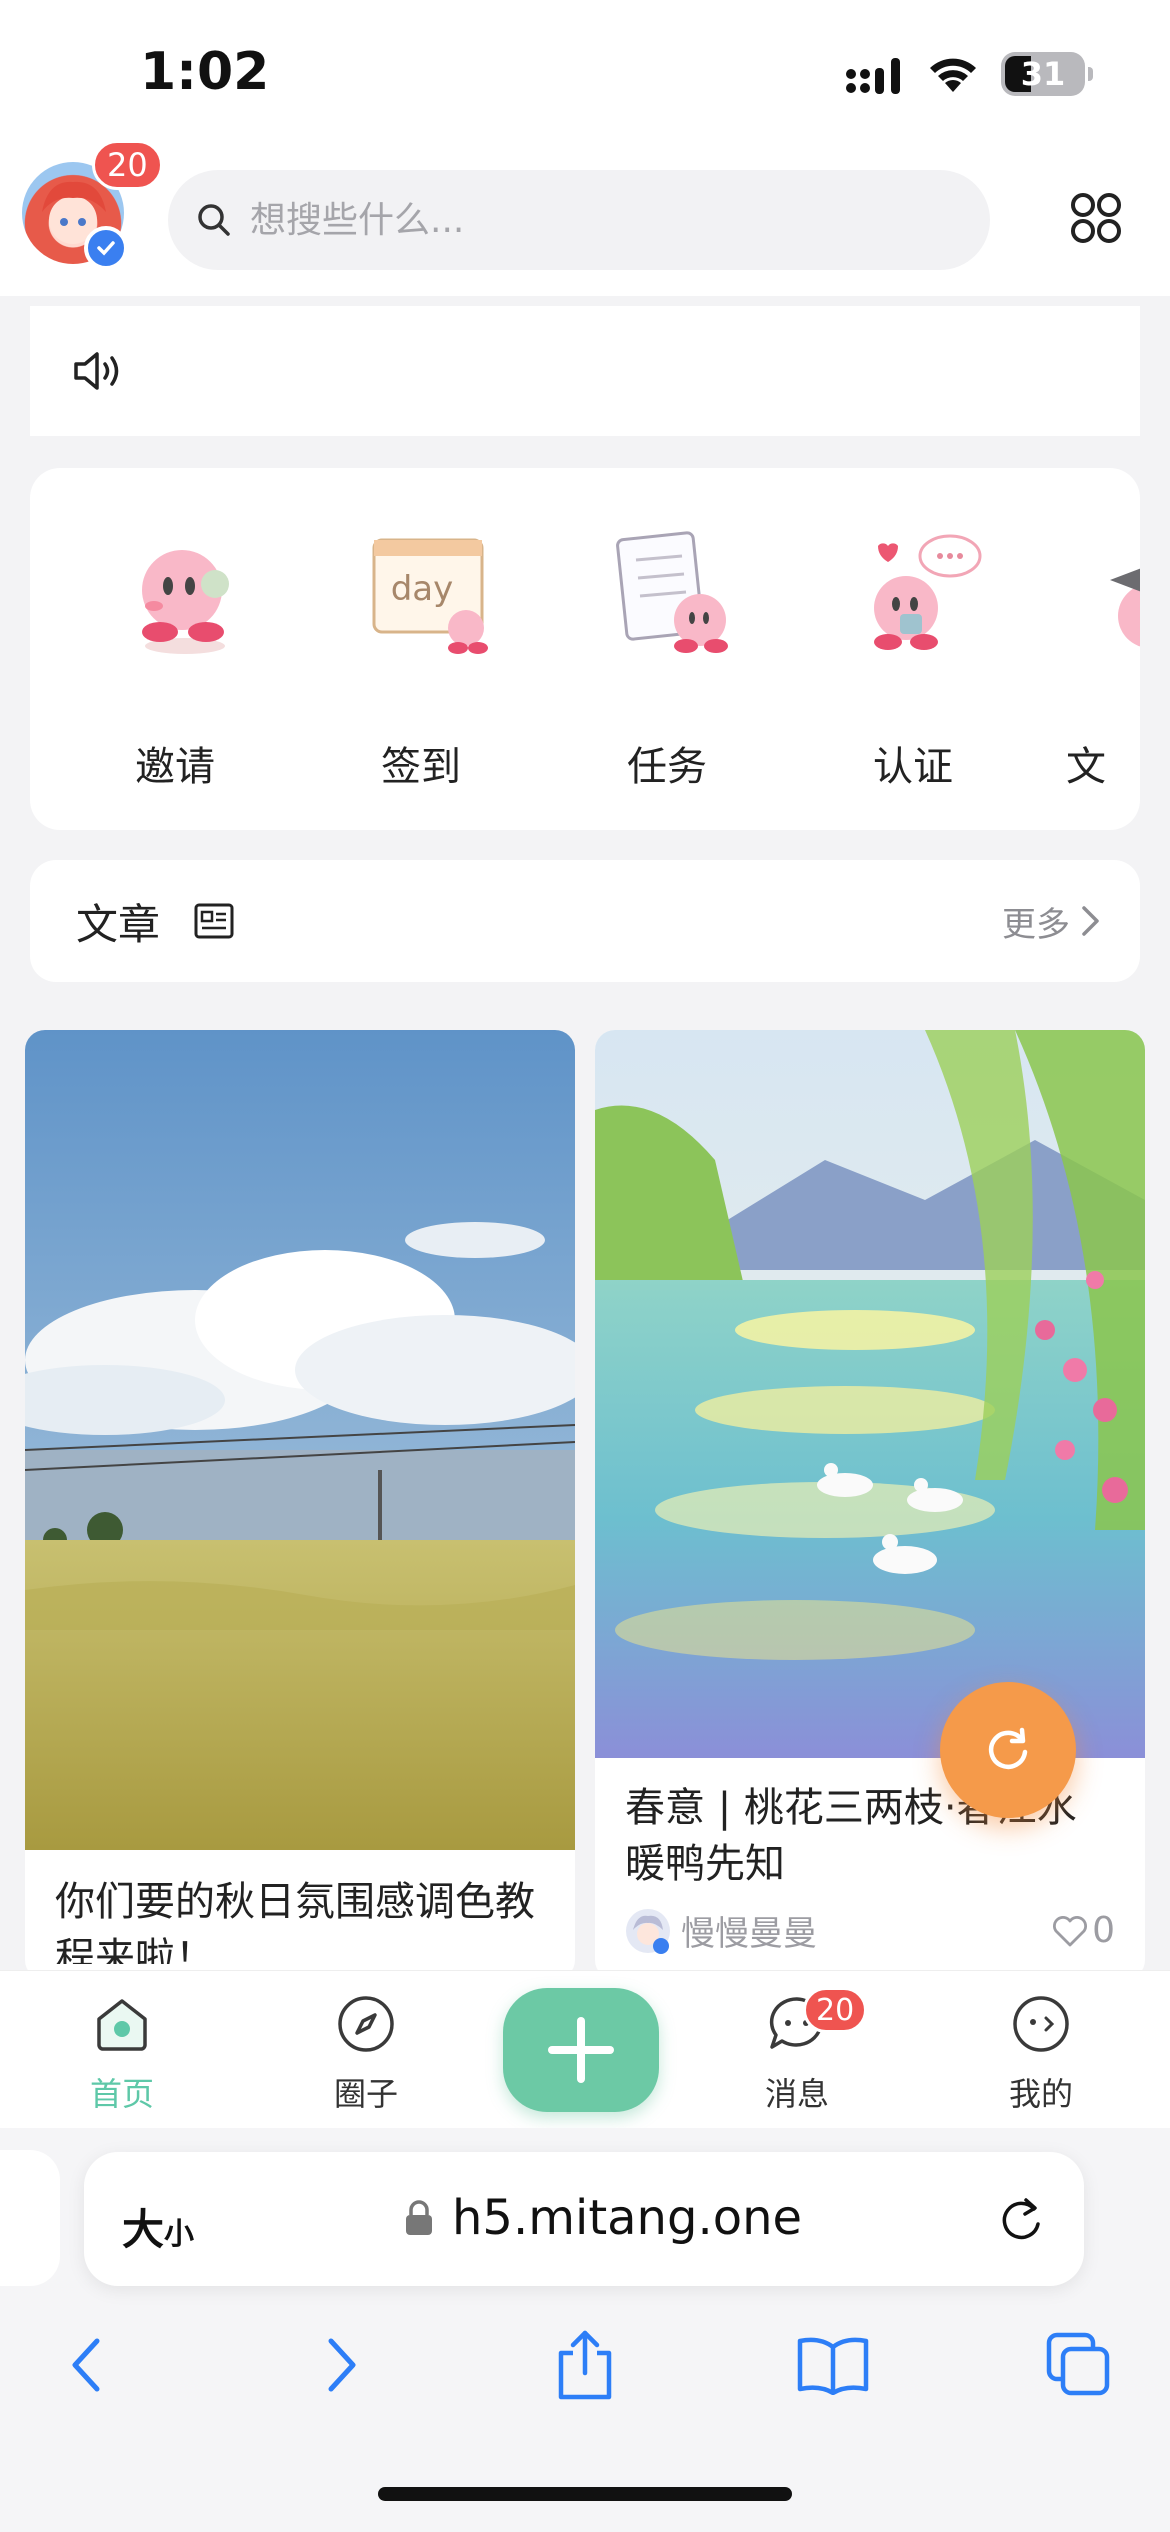  Describe the element at coordinates (1041, 2024) in the screenshot. I see `profile-face-icon` at that location.